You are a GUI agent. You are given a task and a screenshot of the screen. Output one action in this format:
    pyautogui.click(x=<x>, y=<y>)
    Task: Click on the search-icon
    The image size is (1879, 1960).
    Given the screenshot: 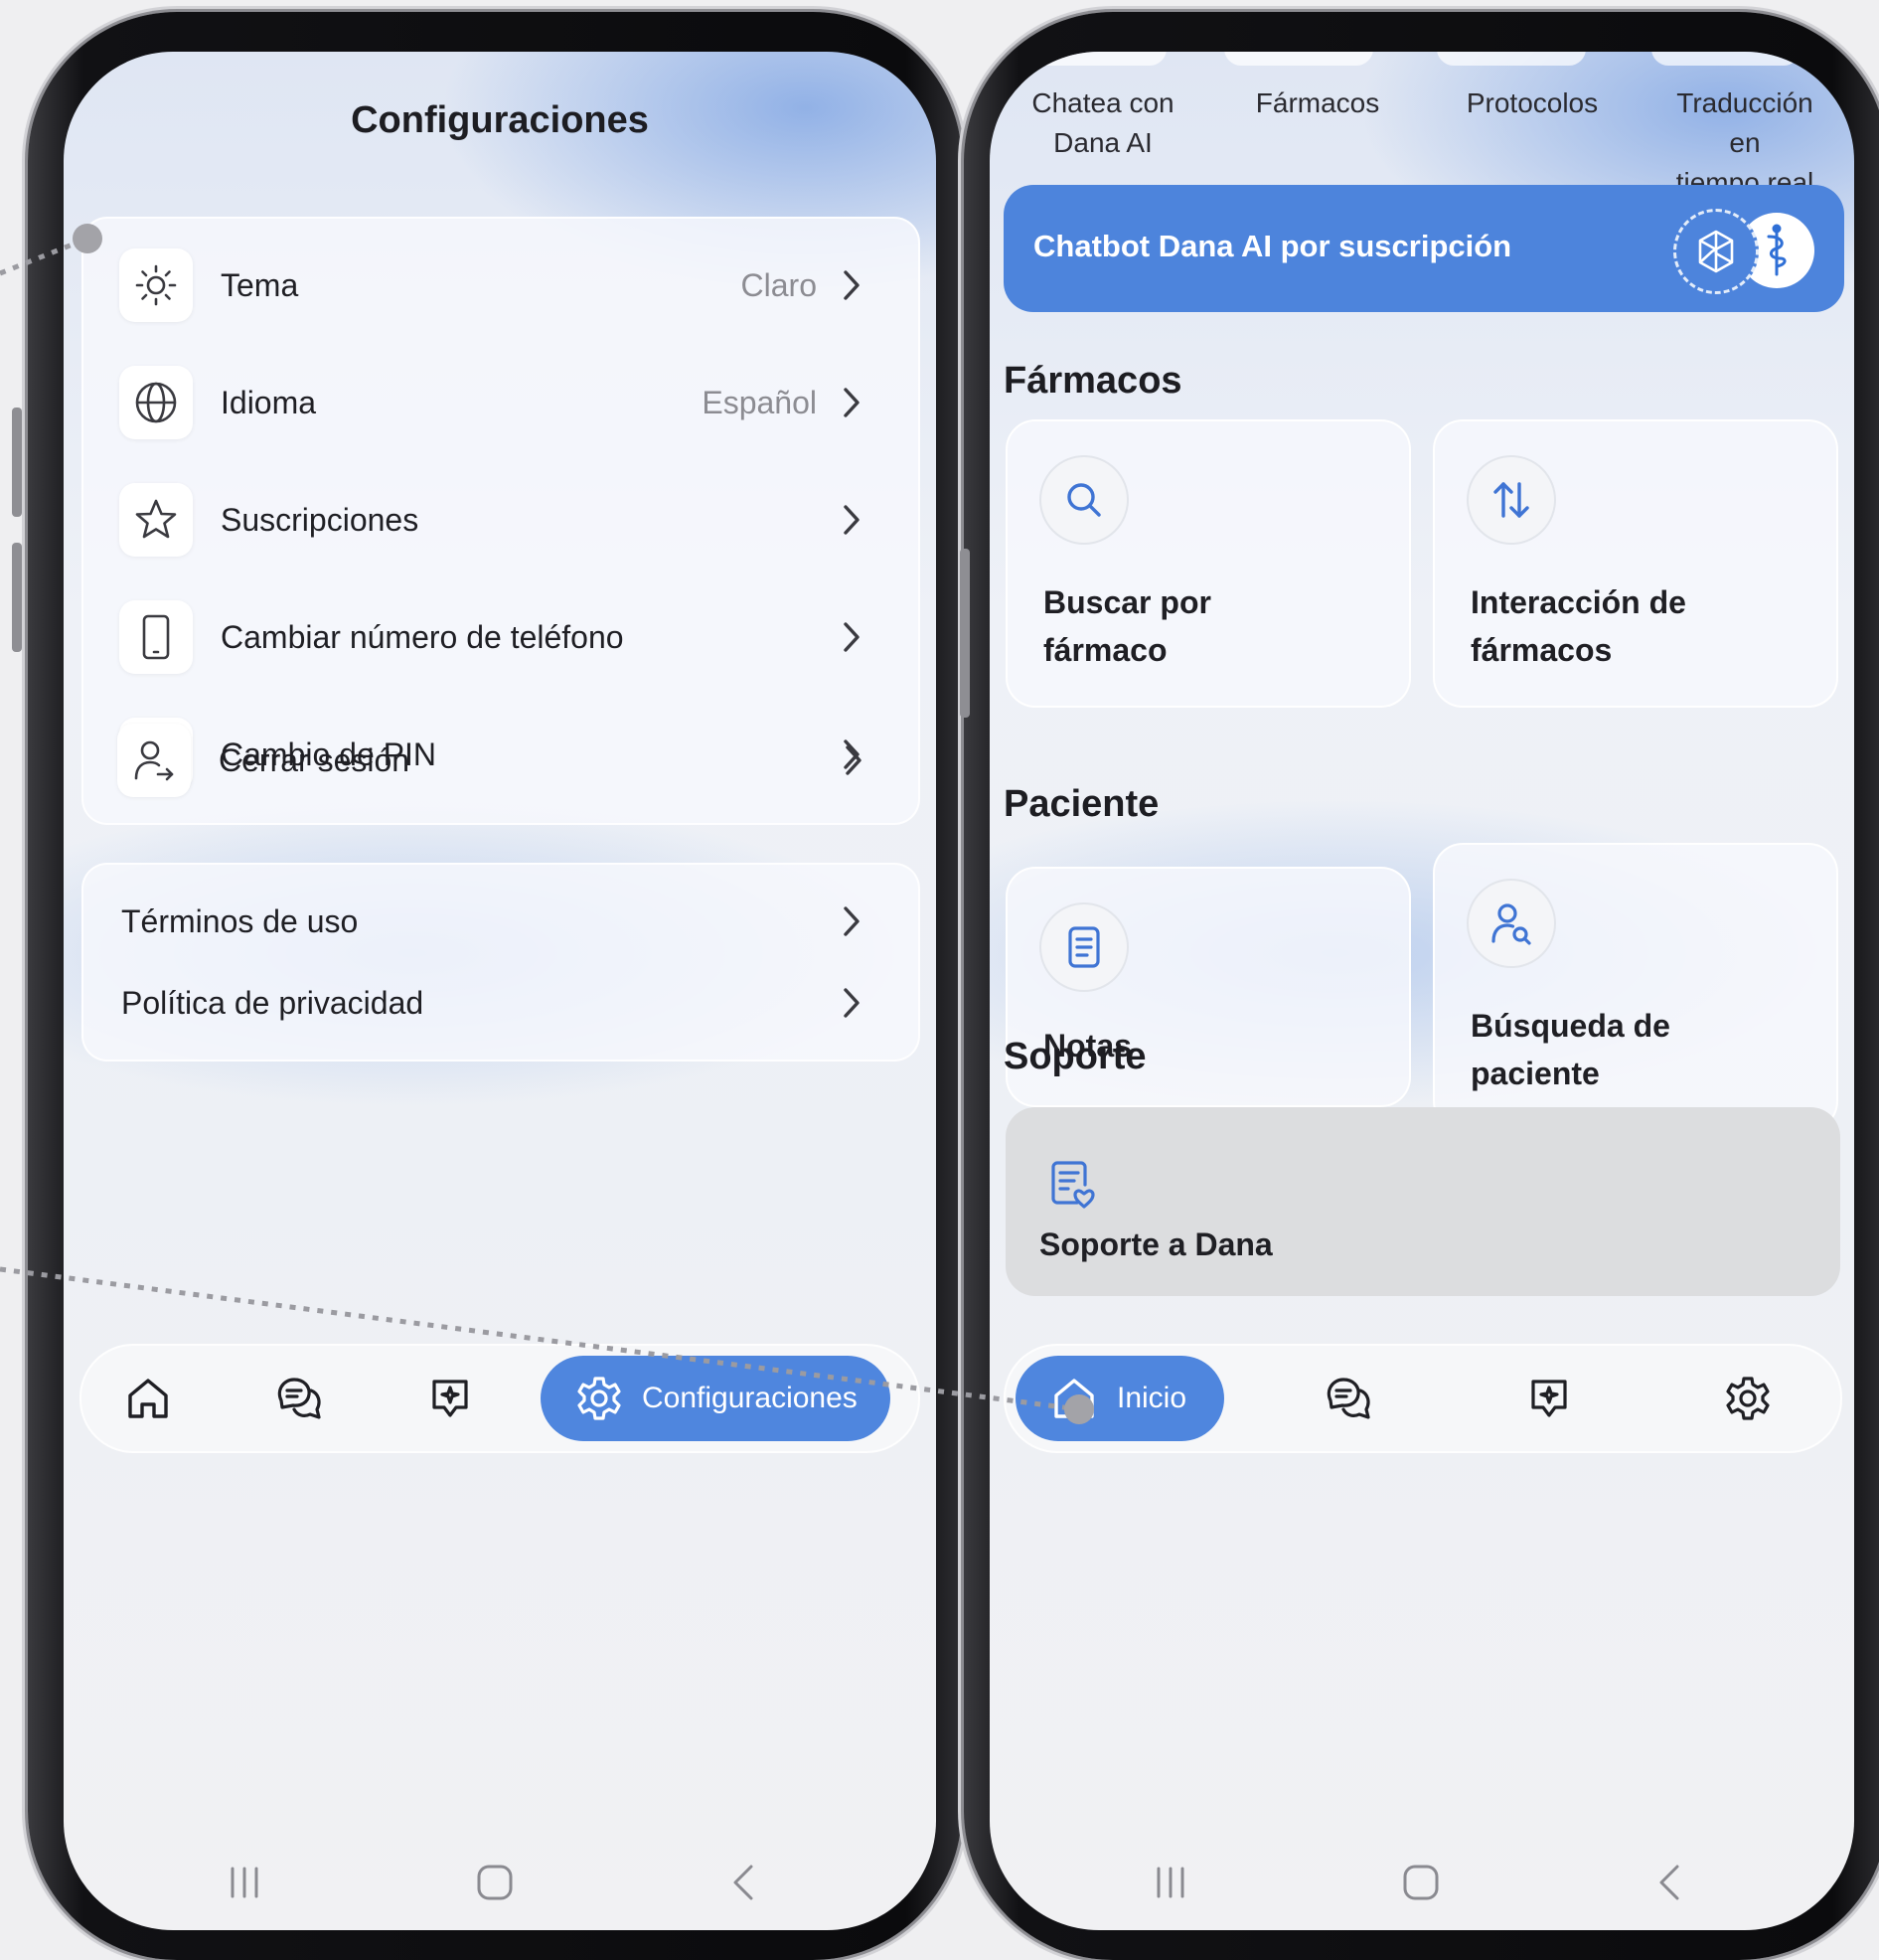 What is the action you would take?
    pyautogui.click(x=1084, y=500)
    